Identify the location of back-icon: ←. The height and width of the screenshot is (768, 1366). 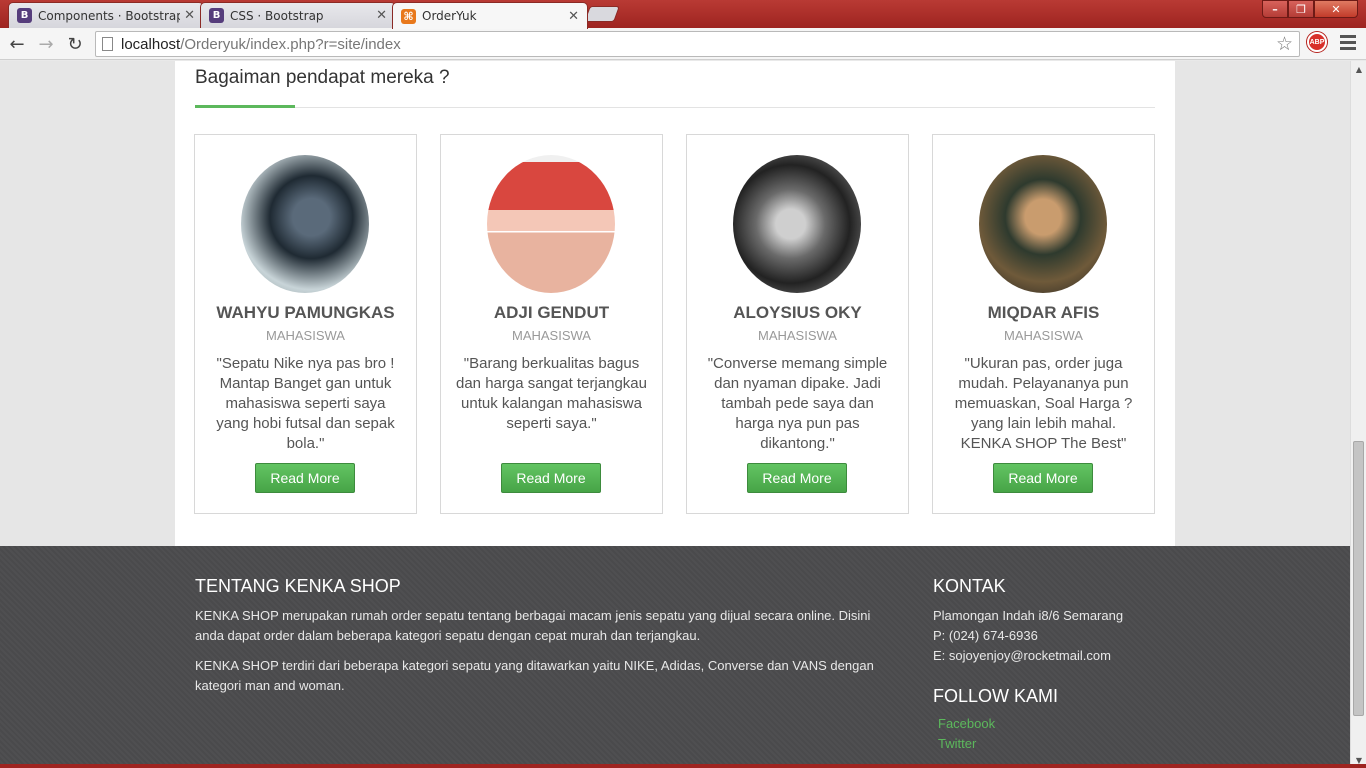
(17, 44).